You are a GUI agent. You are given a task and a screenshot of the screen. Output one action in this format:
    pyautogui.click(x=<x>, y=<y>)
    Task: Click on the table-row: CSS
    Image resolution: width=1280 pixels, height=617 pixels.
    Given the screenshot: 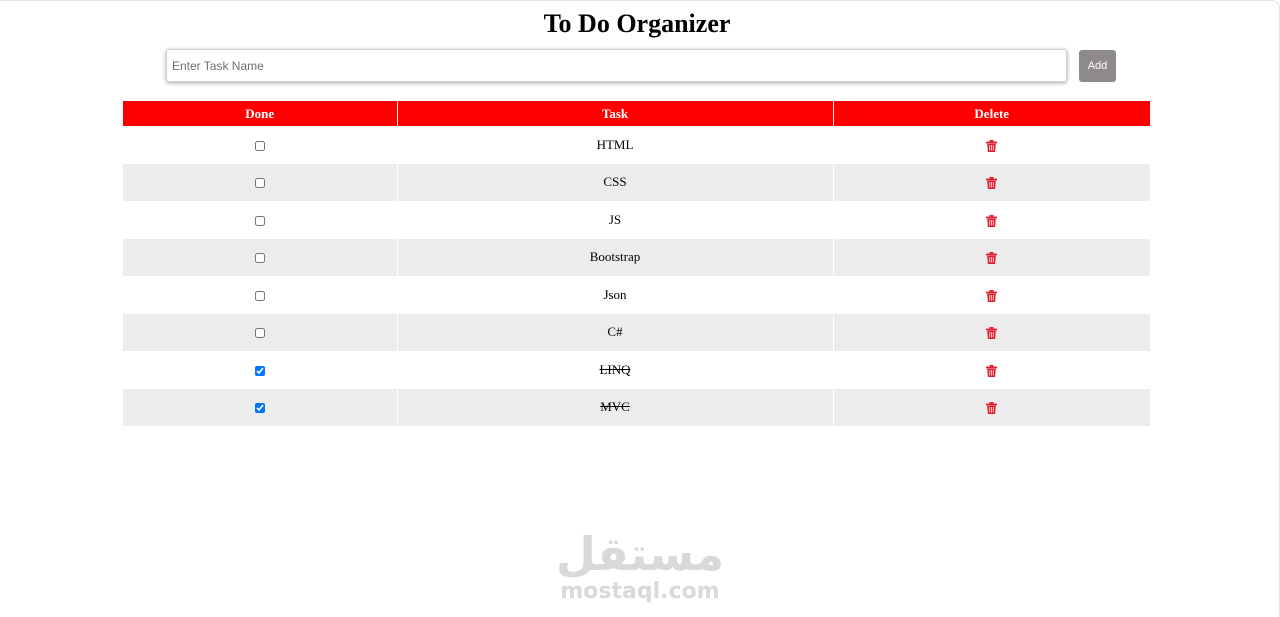 What is the action you would take?
    pyautogui.click(x=636, y=182)
    